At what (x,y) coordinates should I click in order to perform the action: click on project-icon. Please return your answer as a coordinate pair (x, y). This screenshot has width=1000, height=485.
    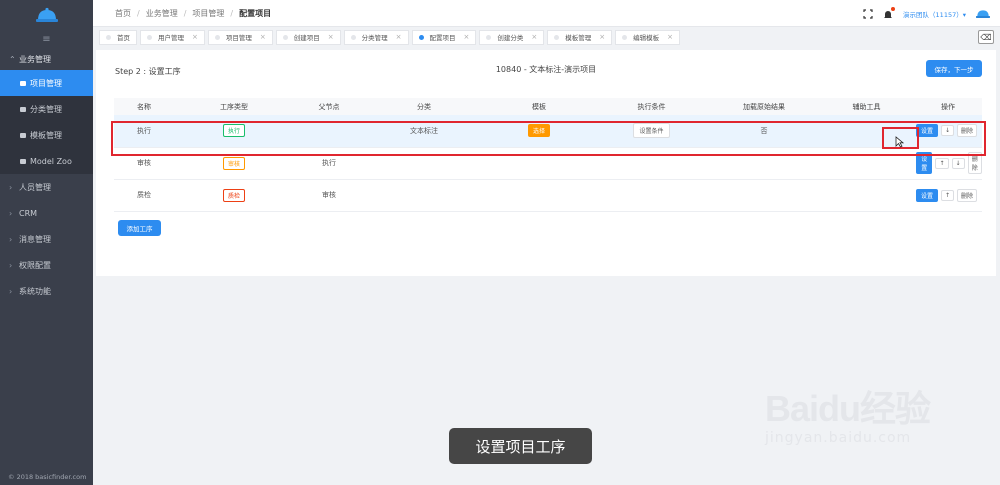
    Looking at the image, I should click on (23, 83).